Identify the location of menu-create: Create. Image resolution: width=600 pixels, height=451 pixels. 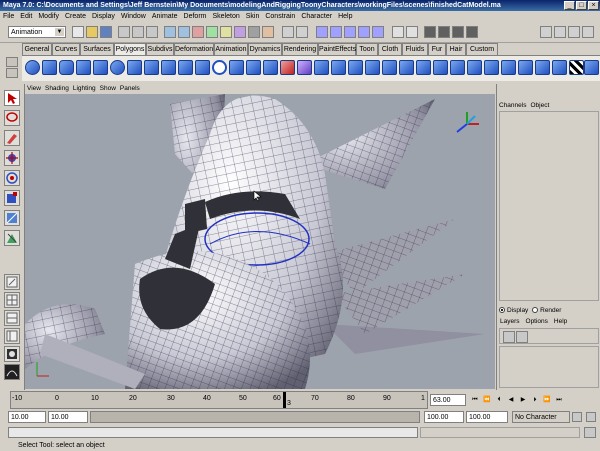
(75, 16).